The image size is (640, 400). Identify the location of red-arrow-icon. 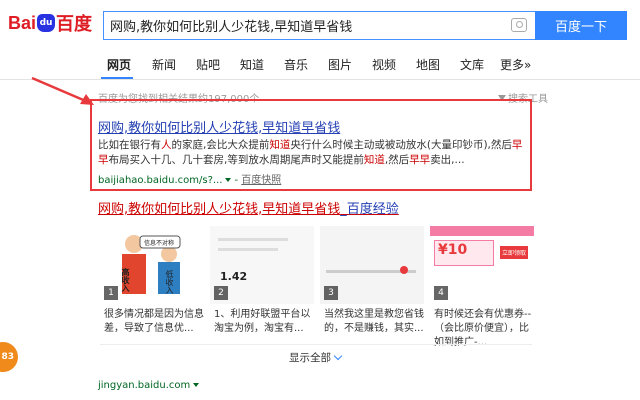
(62, 90).